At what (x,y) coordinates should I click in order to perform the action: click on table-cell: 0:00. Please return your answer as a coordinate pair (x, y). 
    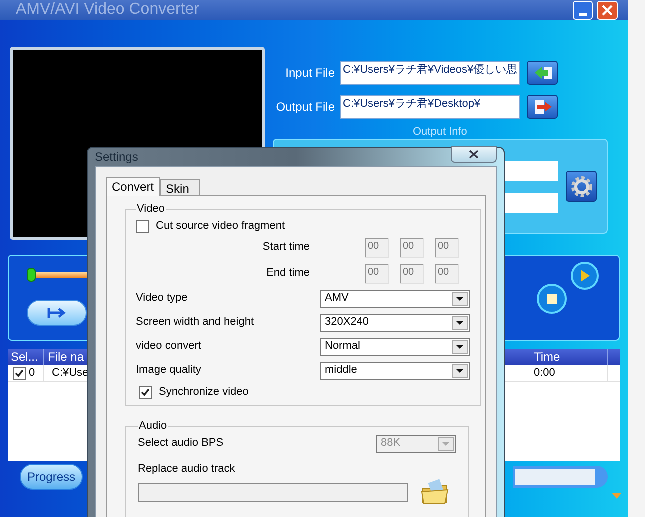
    Looking at the image, I should click on (569, 373).